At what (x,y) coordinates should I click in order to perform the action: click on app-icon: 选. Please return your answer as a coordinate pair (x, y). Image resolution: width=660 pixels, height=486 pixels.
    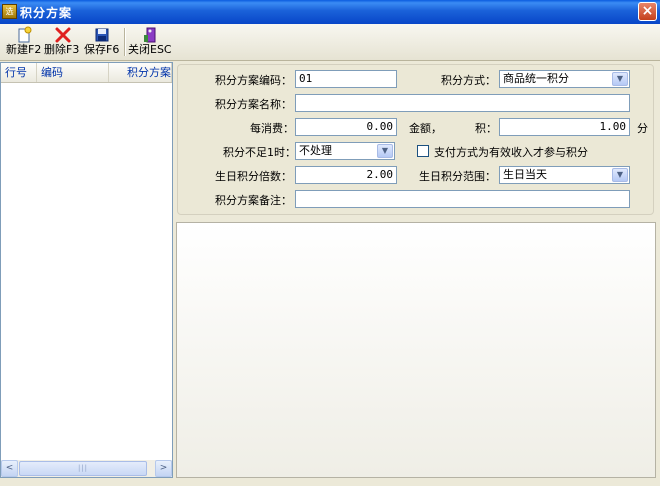
    Looking at the image, I should click on (9, 11).